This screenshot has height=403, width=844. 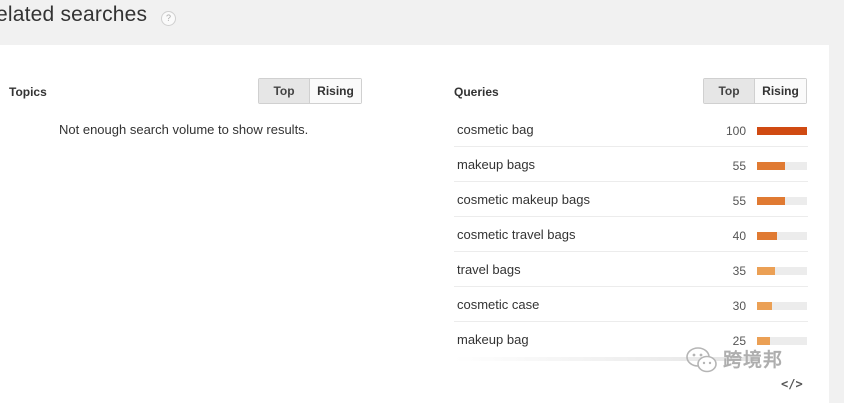 I want to click on topics-title: Topics, so click(x=28, y=92).